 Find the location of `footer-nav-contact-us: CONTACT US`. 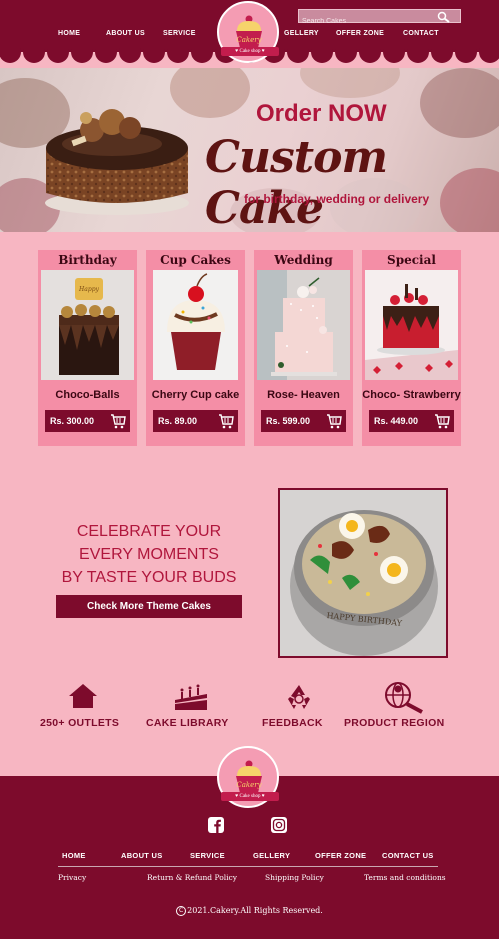

footer-nav-contact-us: CONTACT US is located at coordinates (408, 855).